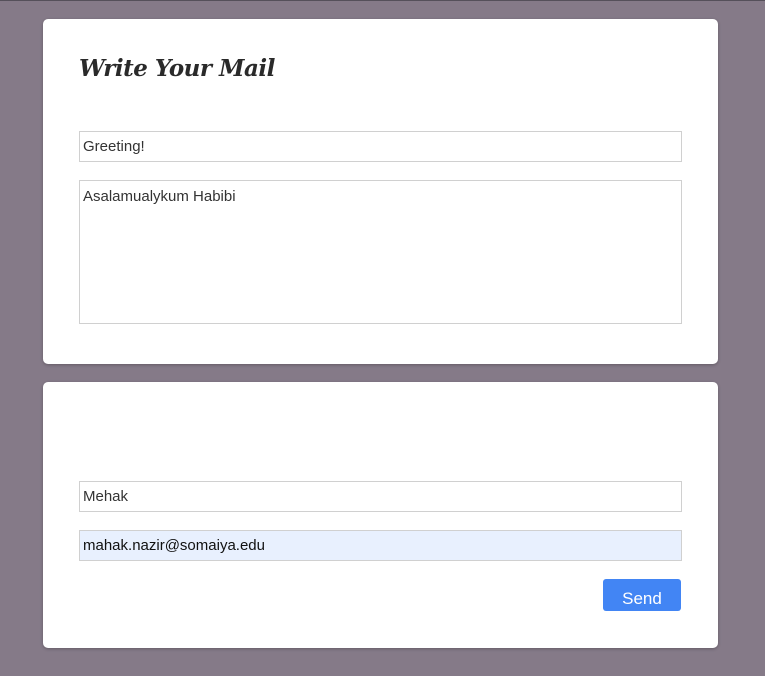 This screenshot has height=676, width=765. Describe the element at coordinates (380, 146) in the screenshot. I see `subject-input` at that location.